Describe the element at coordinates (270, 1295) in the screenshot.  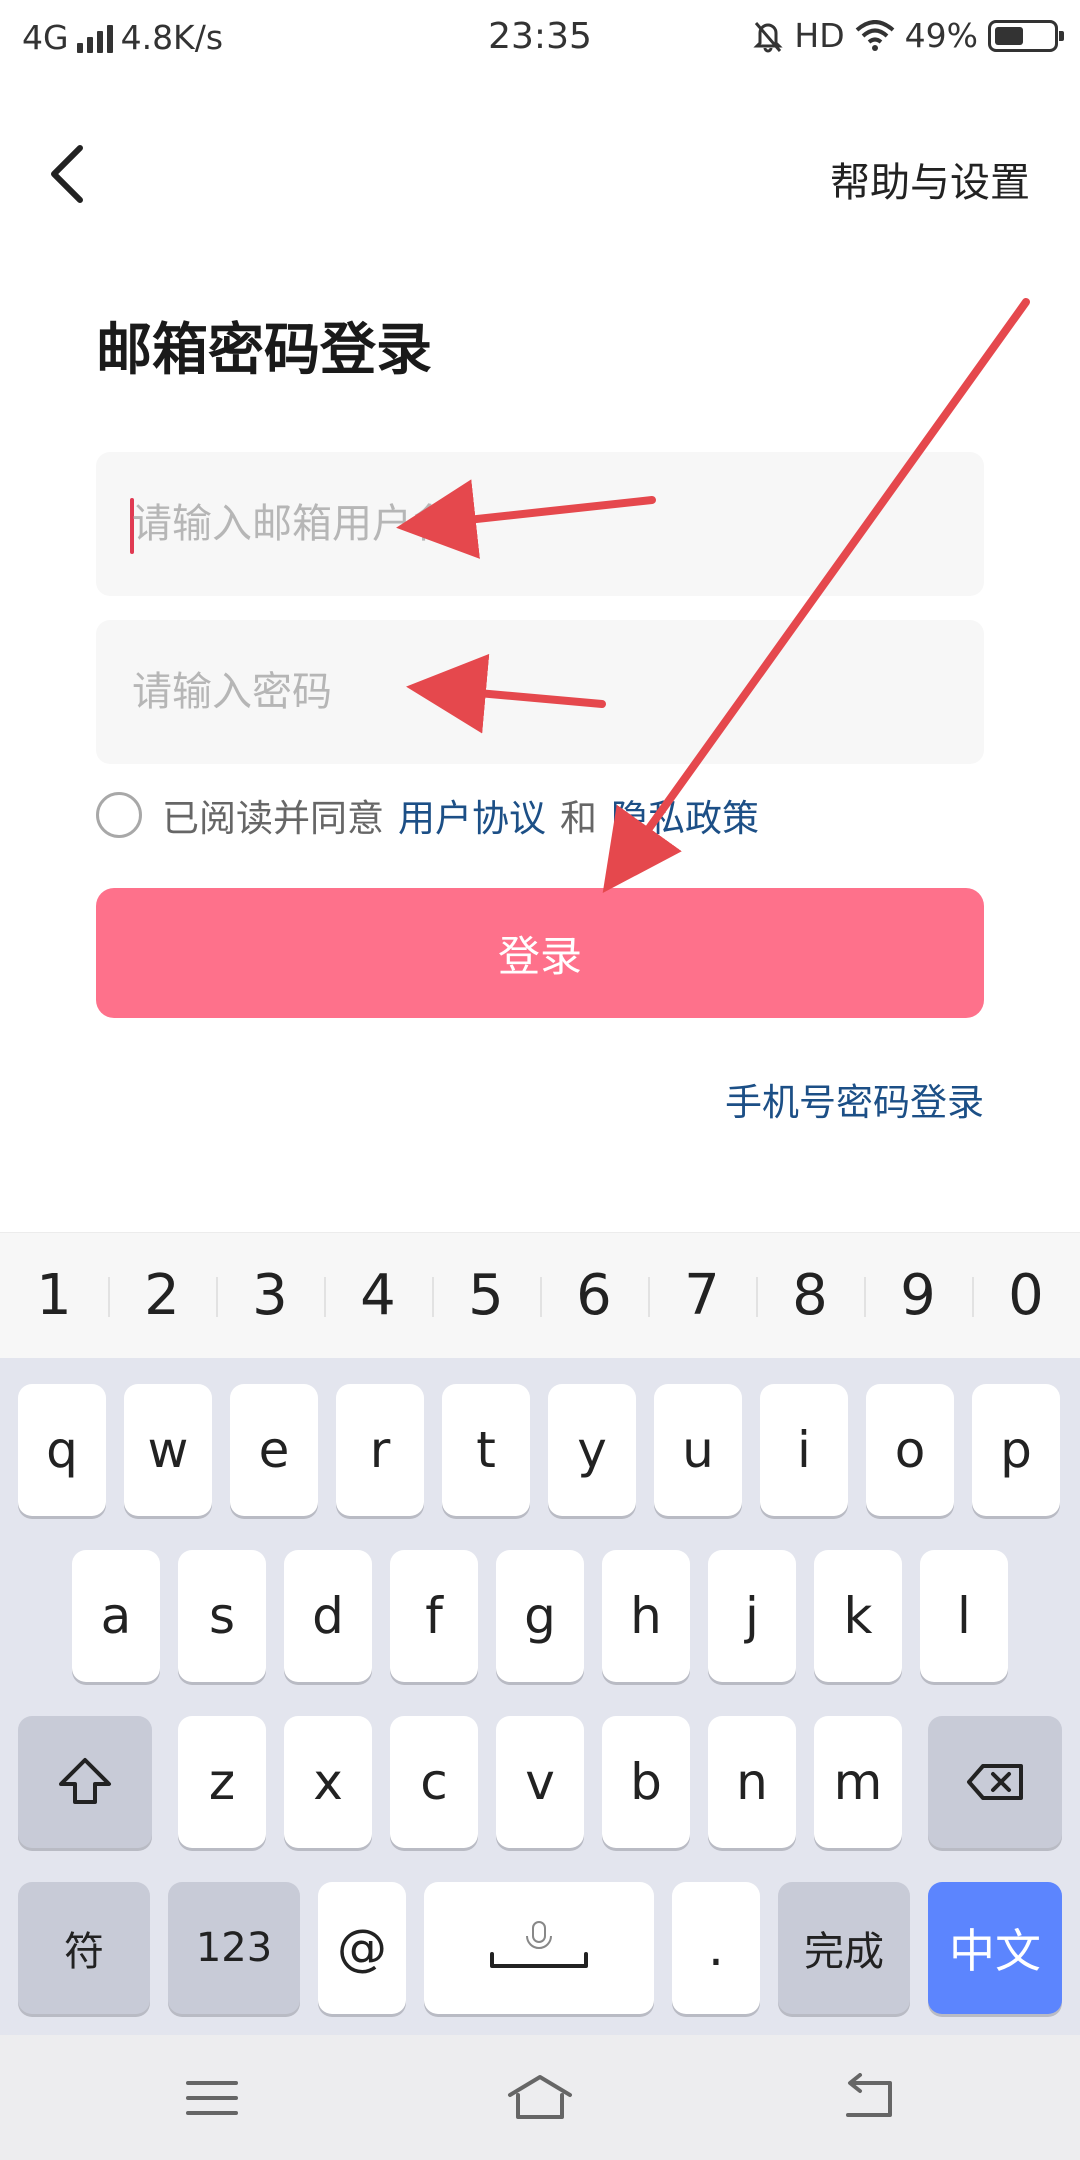
I see `number-key: 3` at that location.